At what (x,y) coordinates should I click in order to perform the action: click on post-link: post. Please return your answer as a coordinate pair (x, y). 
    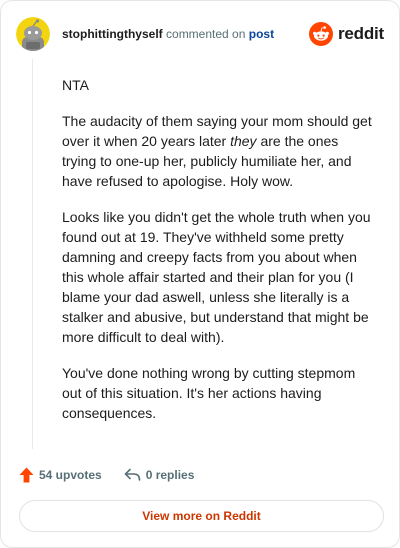
    Looking at the image, I should click on (261, 34).